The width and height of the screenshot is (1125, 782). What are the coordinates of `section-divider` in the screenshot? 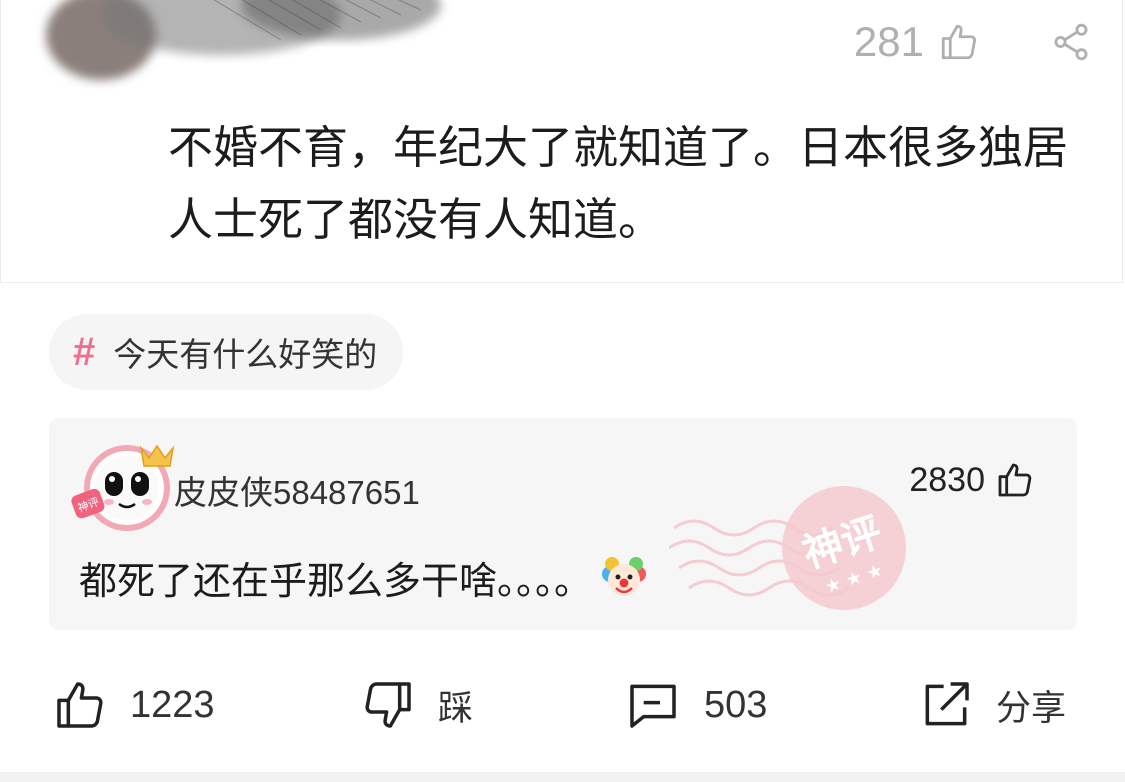 It's located at (562, 777).